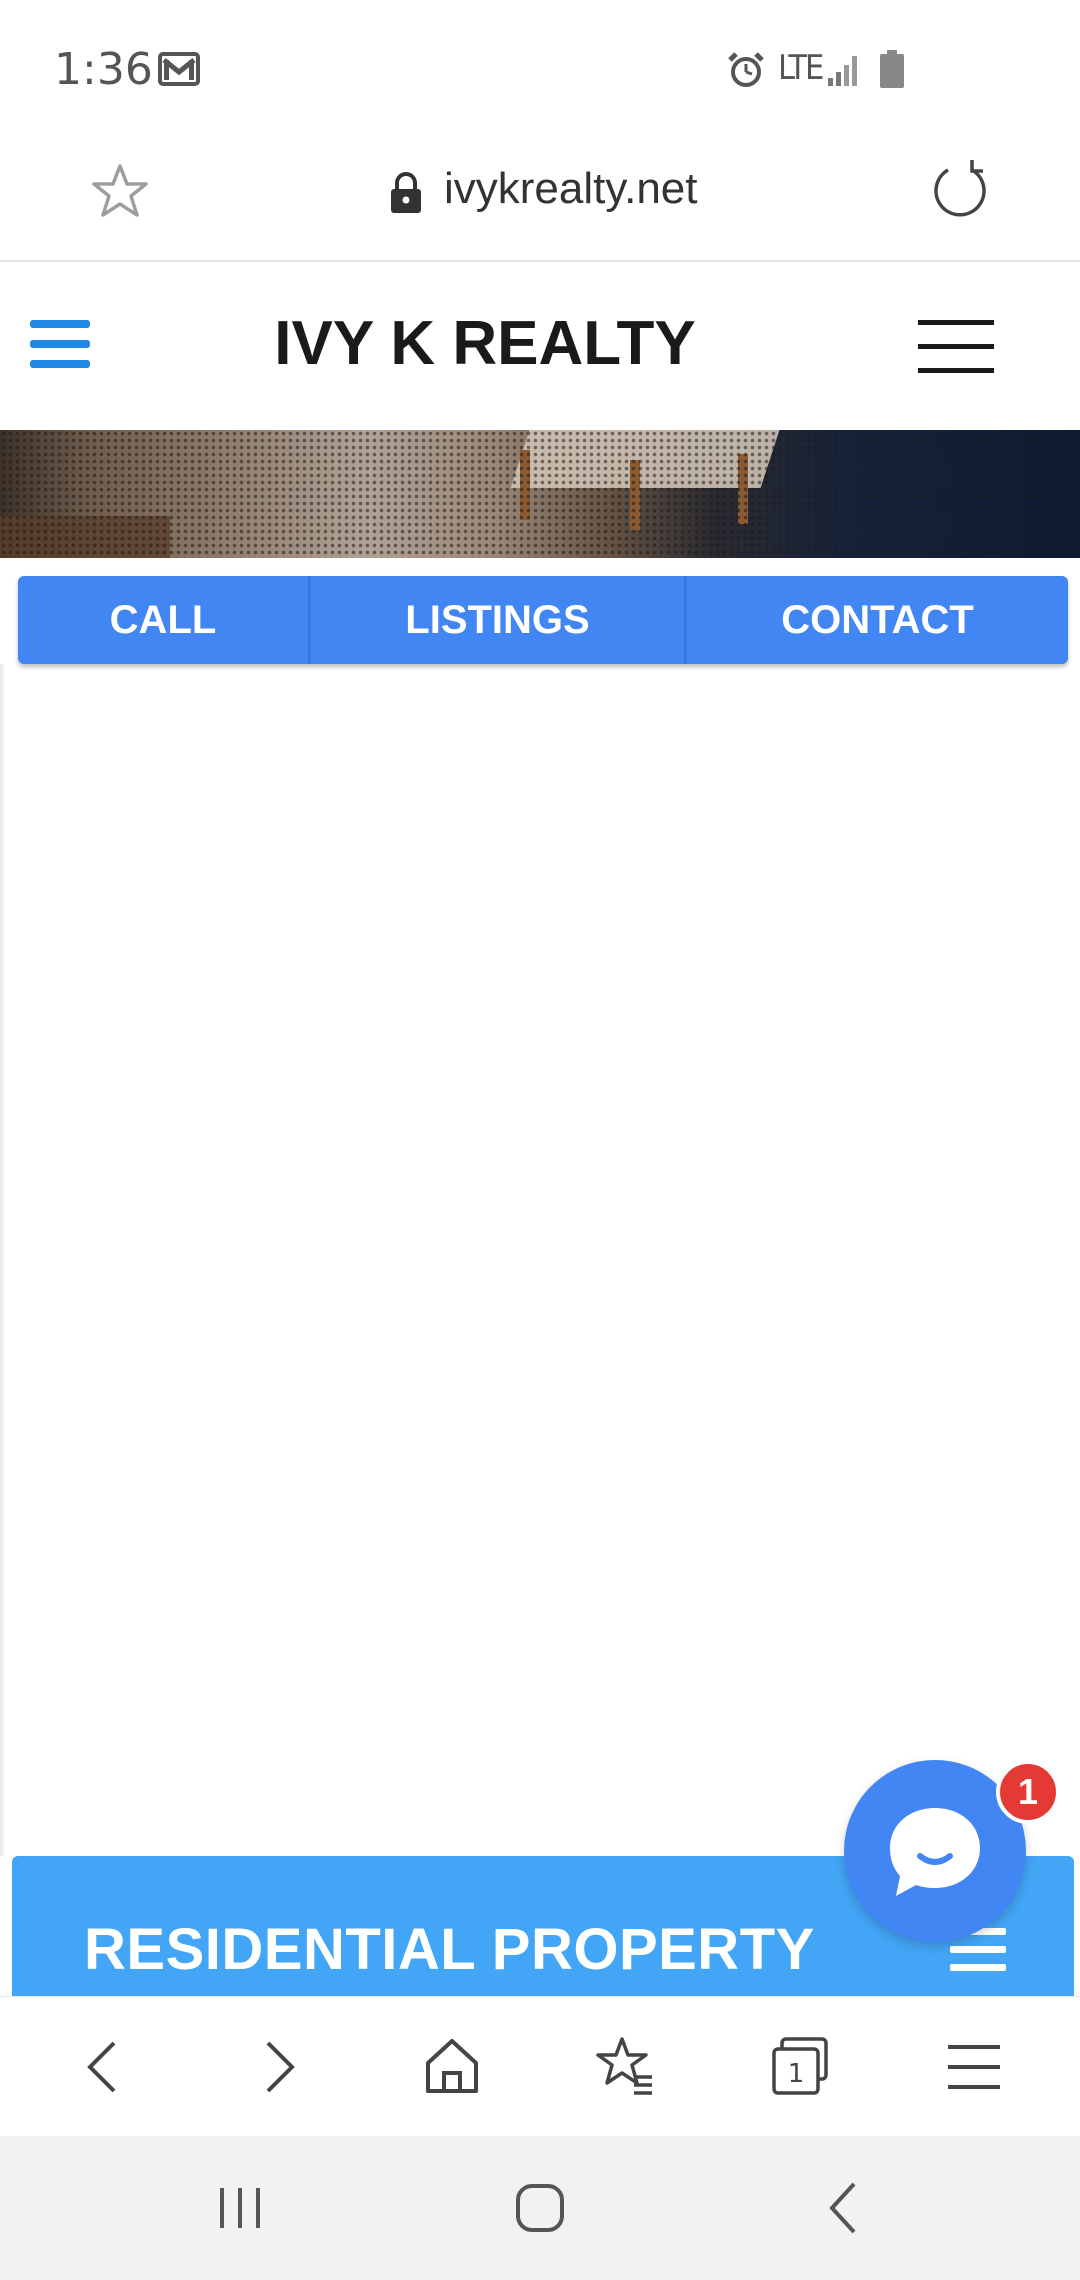  I want to click on bookmarks-button, so click(626, 2067).